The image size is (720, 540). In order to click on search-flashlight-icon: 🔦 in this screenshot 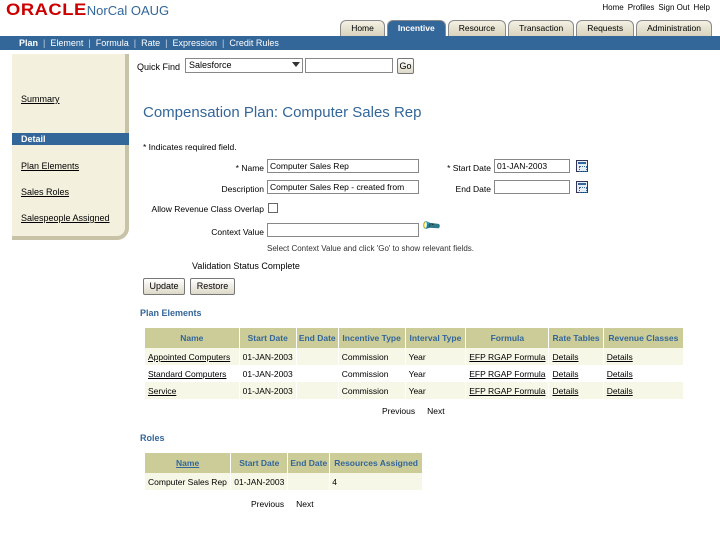, I will do `click(431, 226)`.